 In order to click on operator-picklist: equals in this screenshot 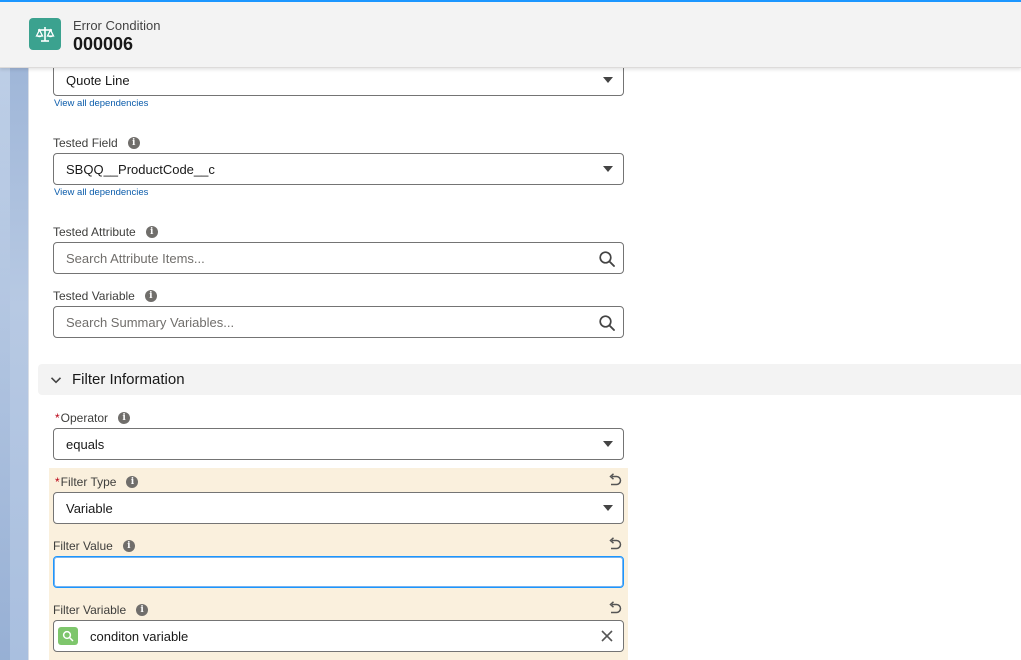, I will do `click(338, 444)`.